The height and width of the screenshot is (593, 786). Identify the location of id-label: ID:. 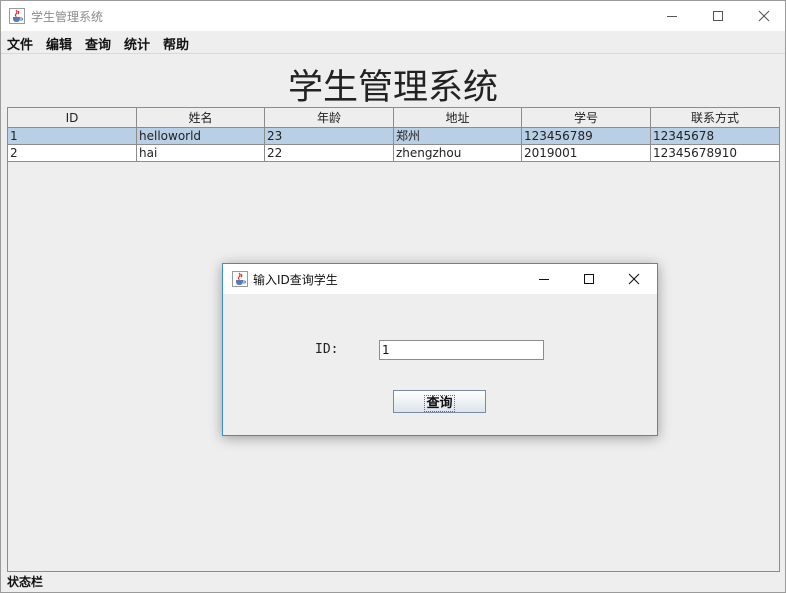
(327, 349).